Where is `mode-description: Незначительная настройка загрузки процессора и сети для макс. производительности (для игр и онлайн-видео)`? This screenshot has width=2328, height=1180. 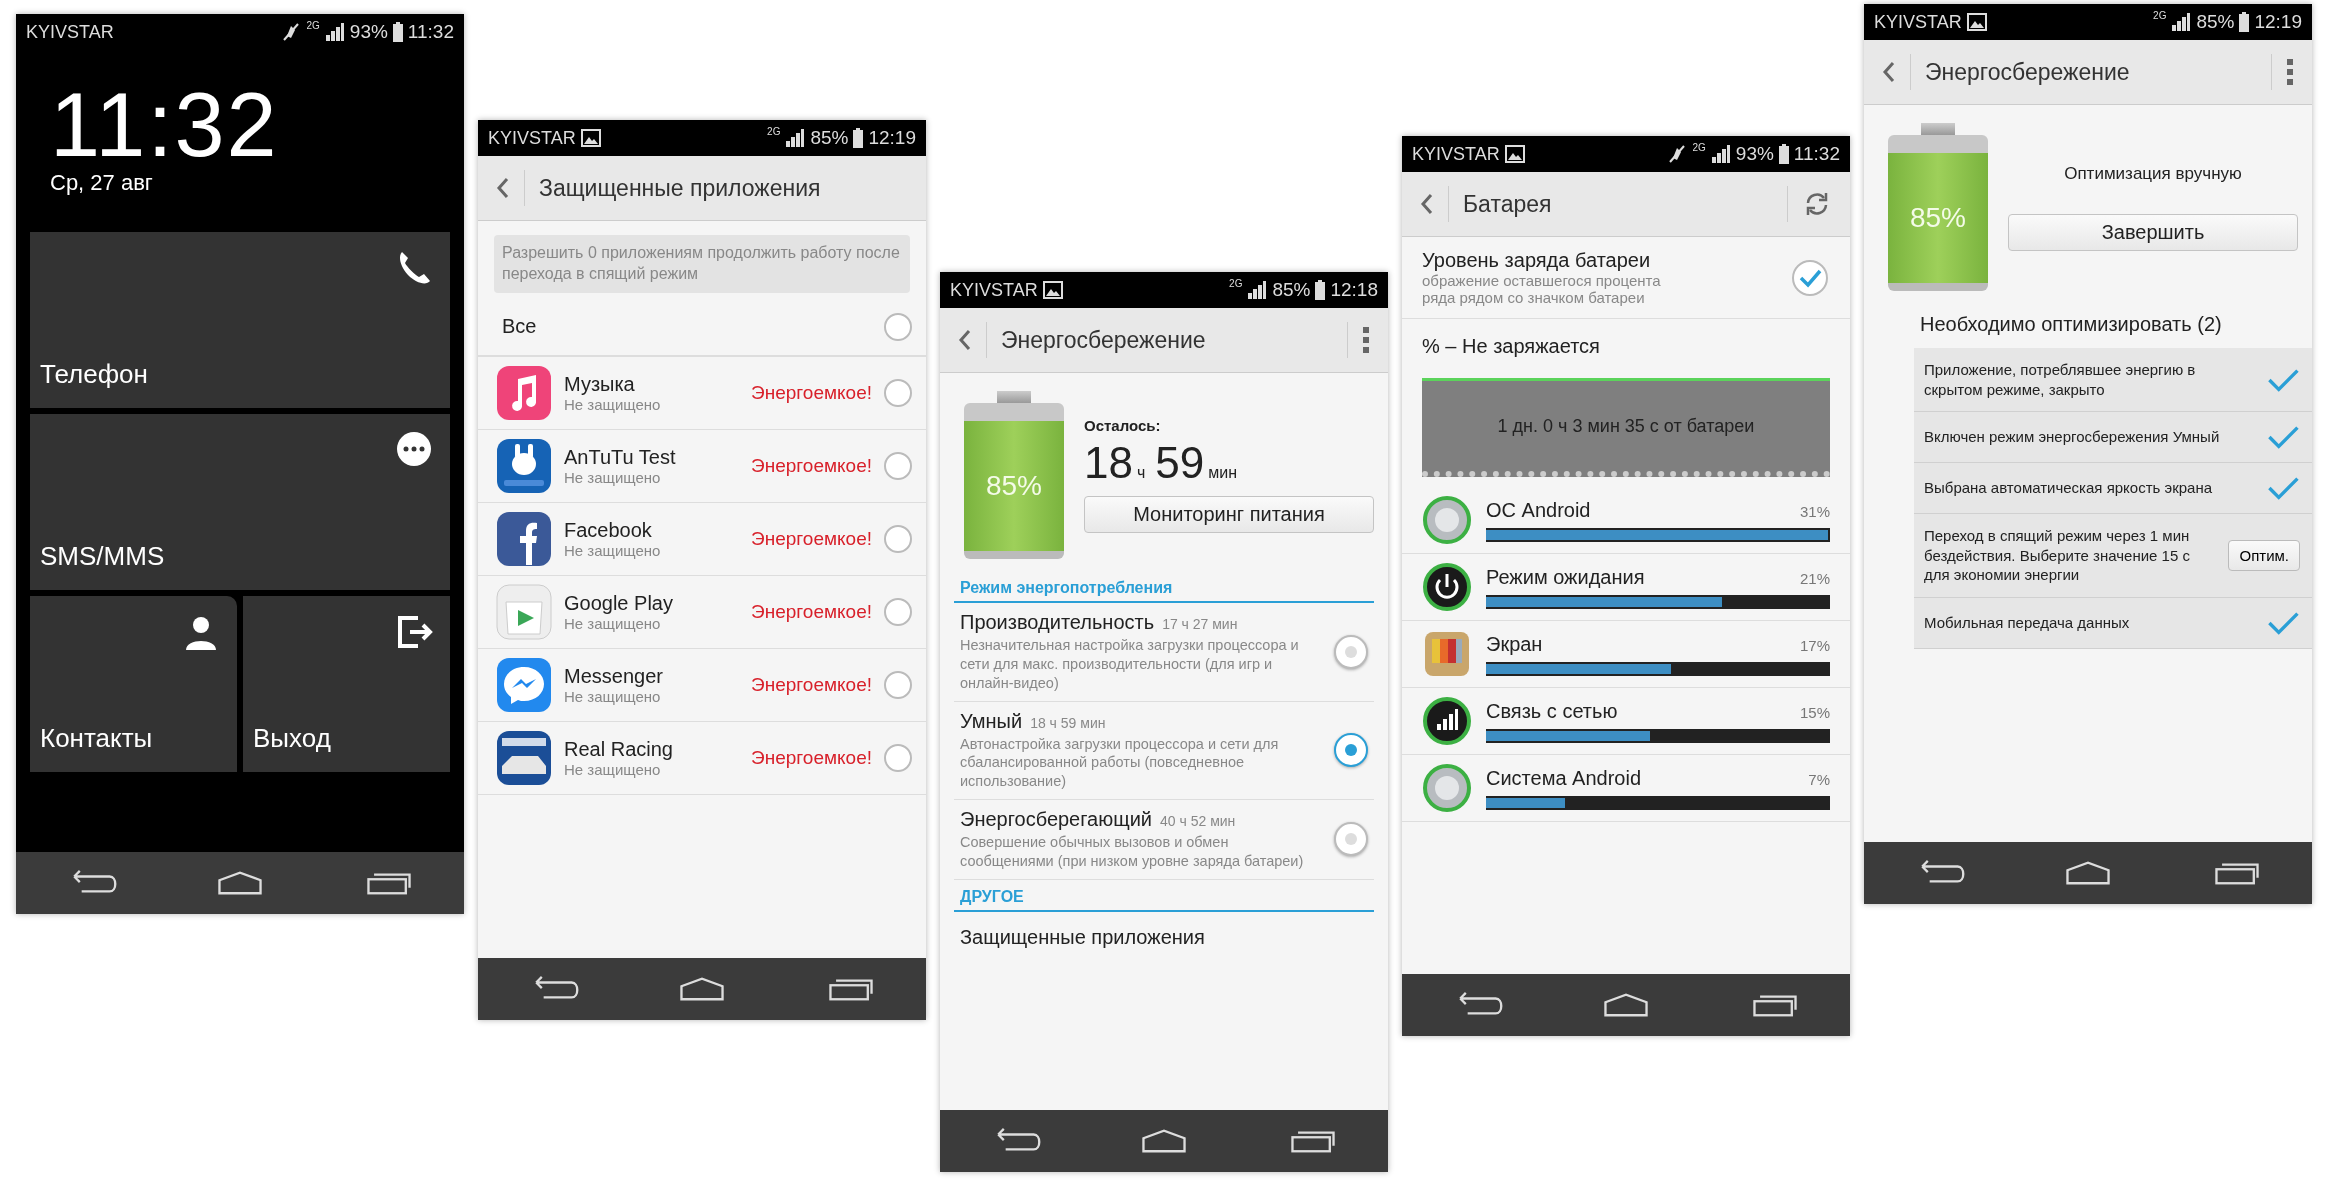
mode-description: Незначительная настройка загрузки процессора и сети для макс. производительности (для игр и онлайн-видео) is located at coordinates (1130, 664).